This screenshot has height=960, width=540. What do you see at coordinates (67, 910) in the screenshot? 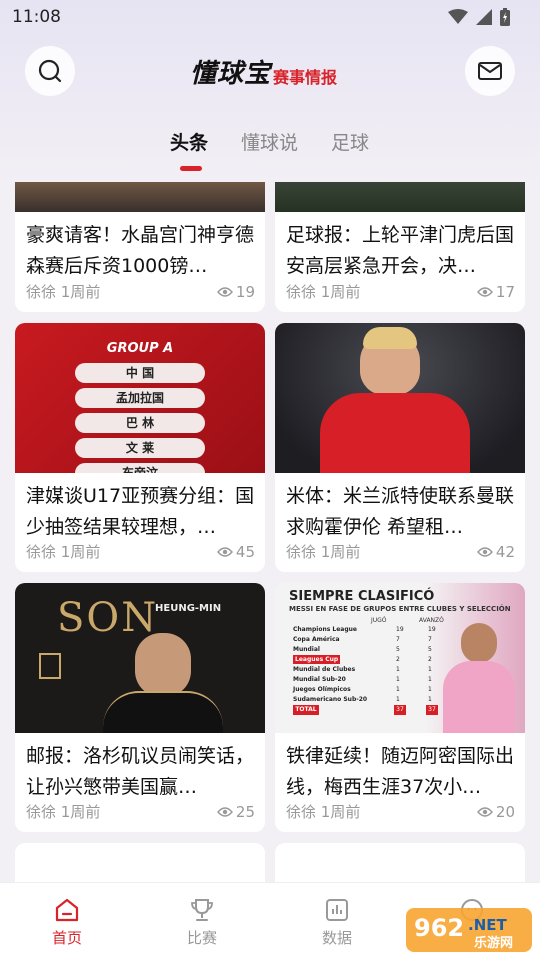
I see `home-icon` at bounding box center [67, 910].